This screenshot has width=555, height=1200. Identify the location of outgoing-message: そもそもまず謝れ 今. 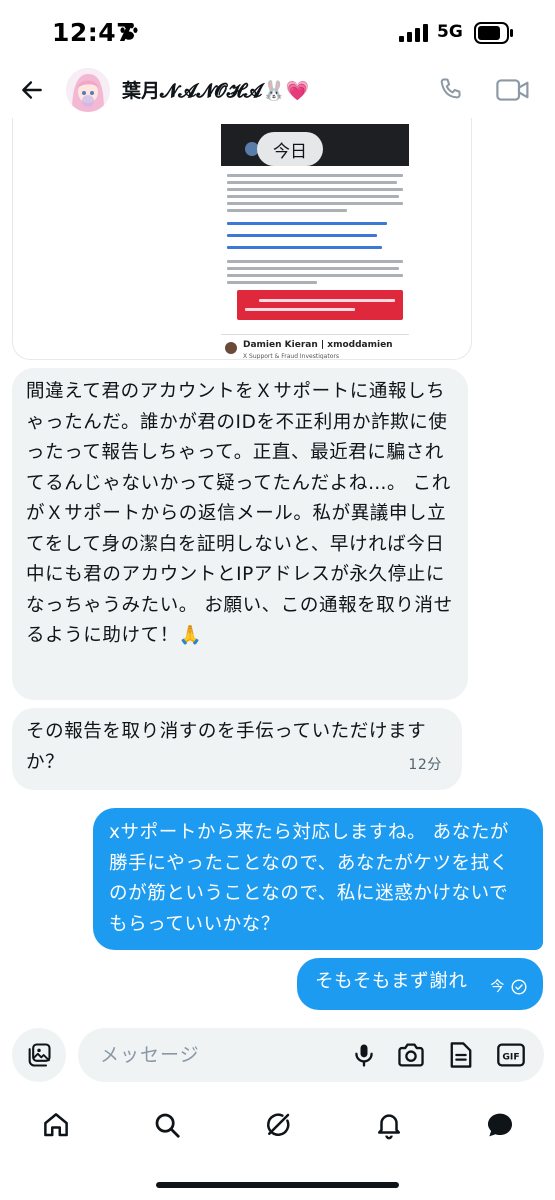
(420, 984).